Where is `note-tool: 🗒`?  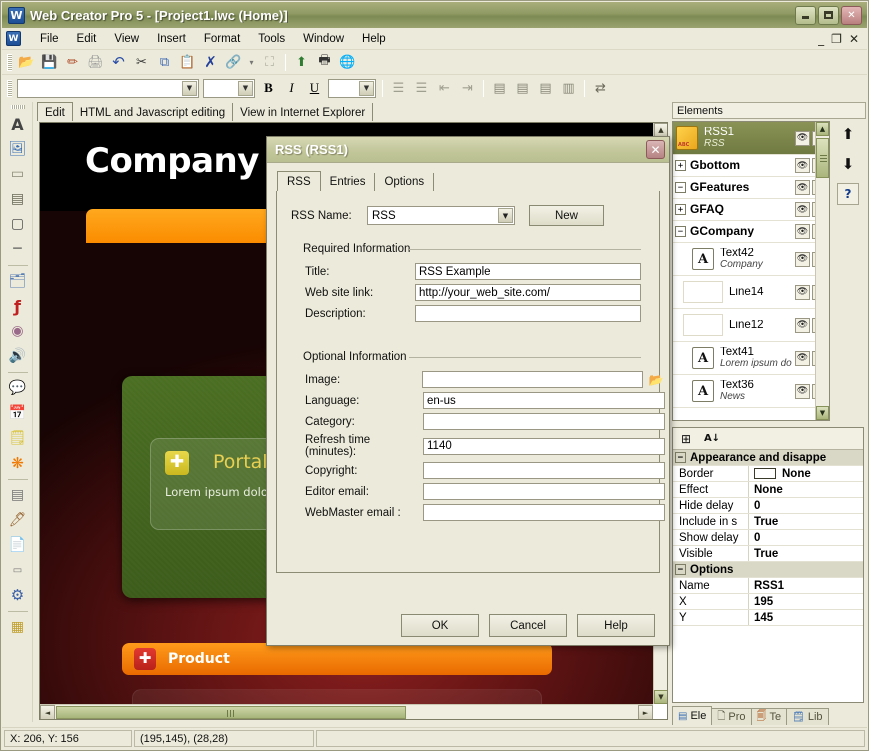 note-tool: 🗒 is located at coordinates (18, 438).